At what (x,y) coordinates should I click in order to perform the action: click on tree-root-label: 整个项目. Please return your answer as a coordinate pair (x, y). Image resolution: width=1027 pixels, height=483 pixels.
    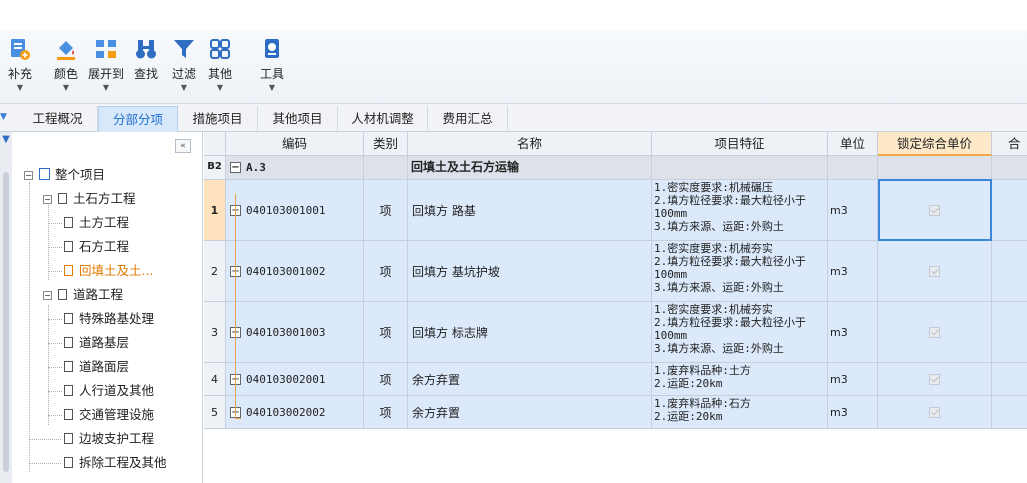
    Looking at the image, I should click on (80, 174).